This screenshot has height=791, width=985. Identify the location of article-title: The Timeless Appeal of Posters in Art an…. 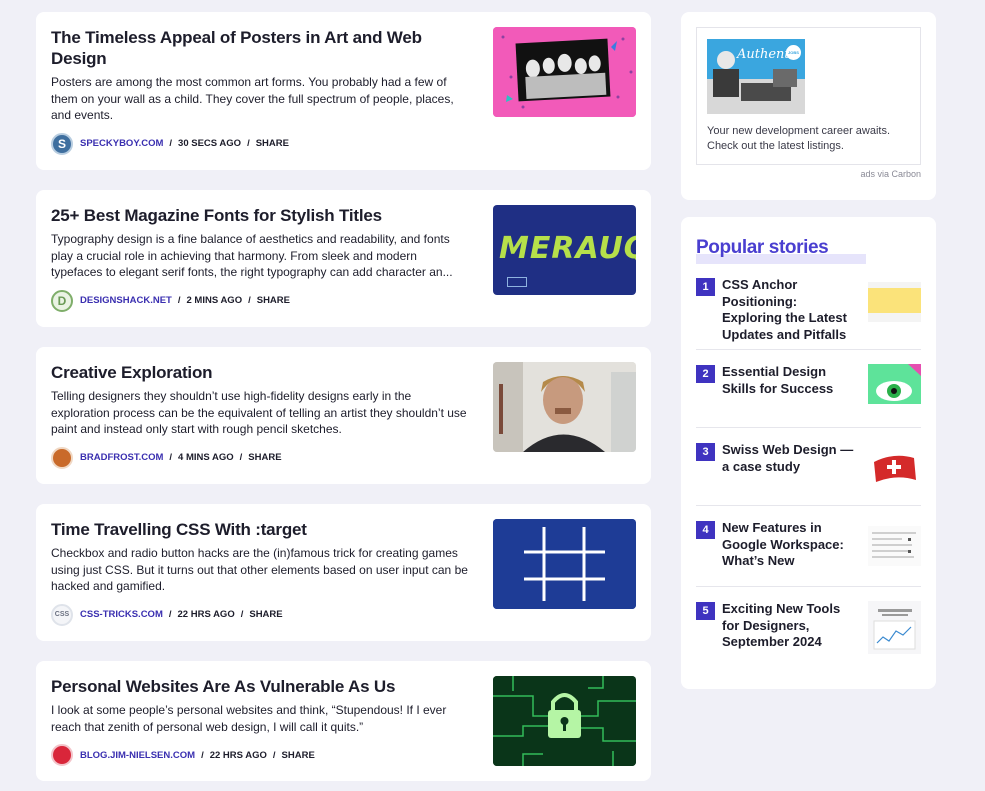
(261, 48).